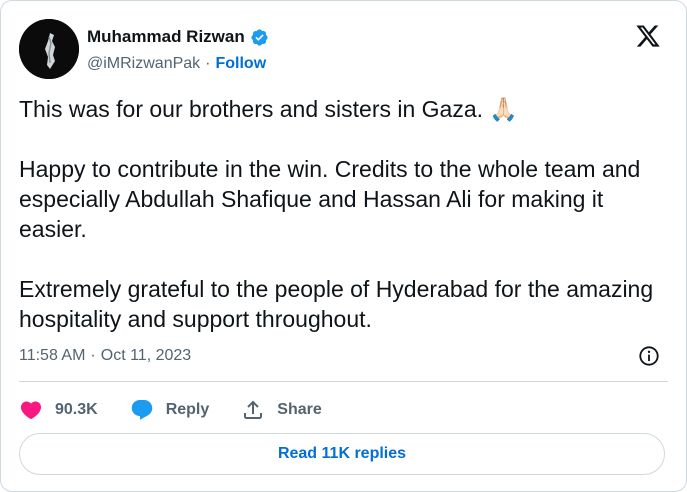  I want to click on heart-icon, so click(31, 410).